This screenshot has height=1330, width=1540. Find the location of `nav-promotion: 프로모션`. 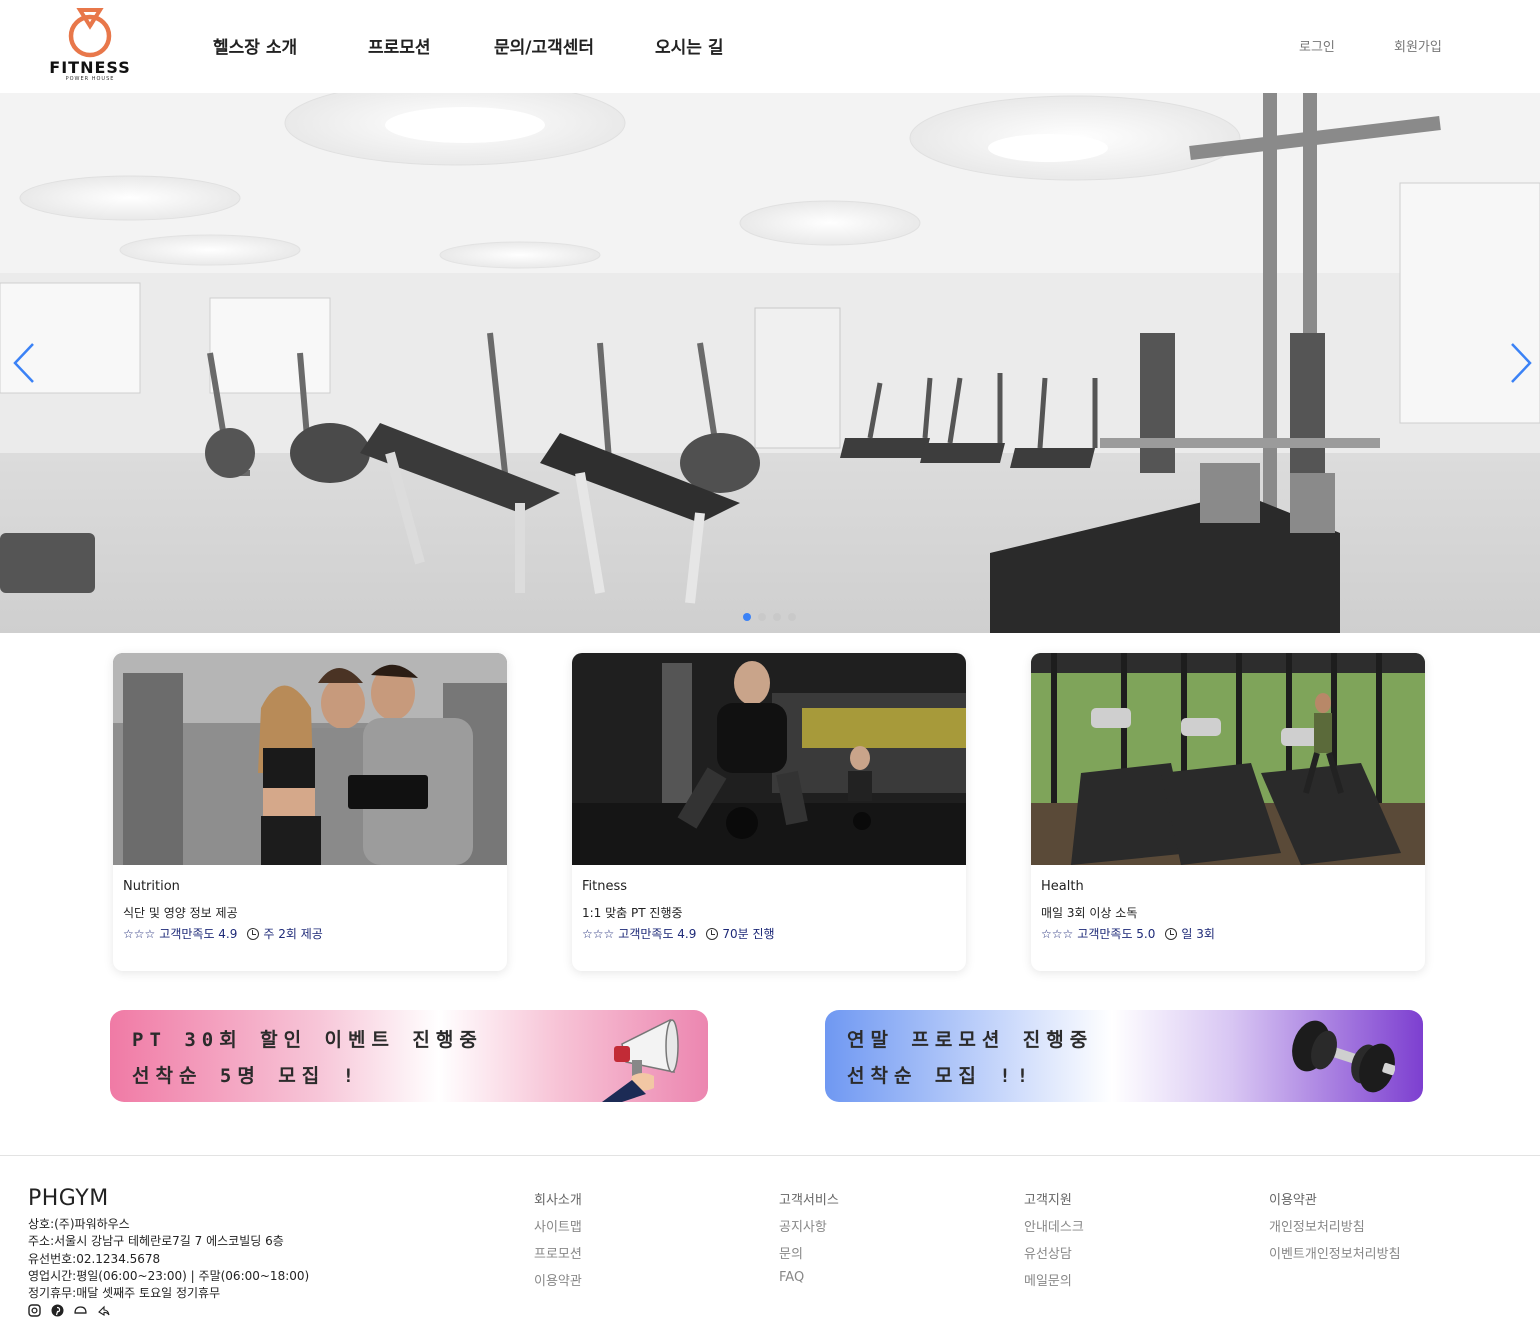

nav-promotion: 프로모션 is located at coordinates (399, 45).